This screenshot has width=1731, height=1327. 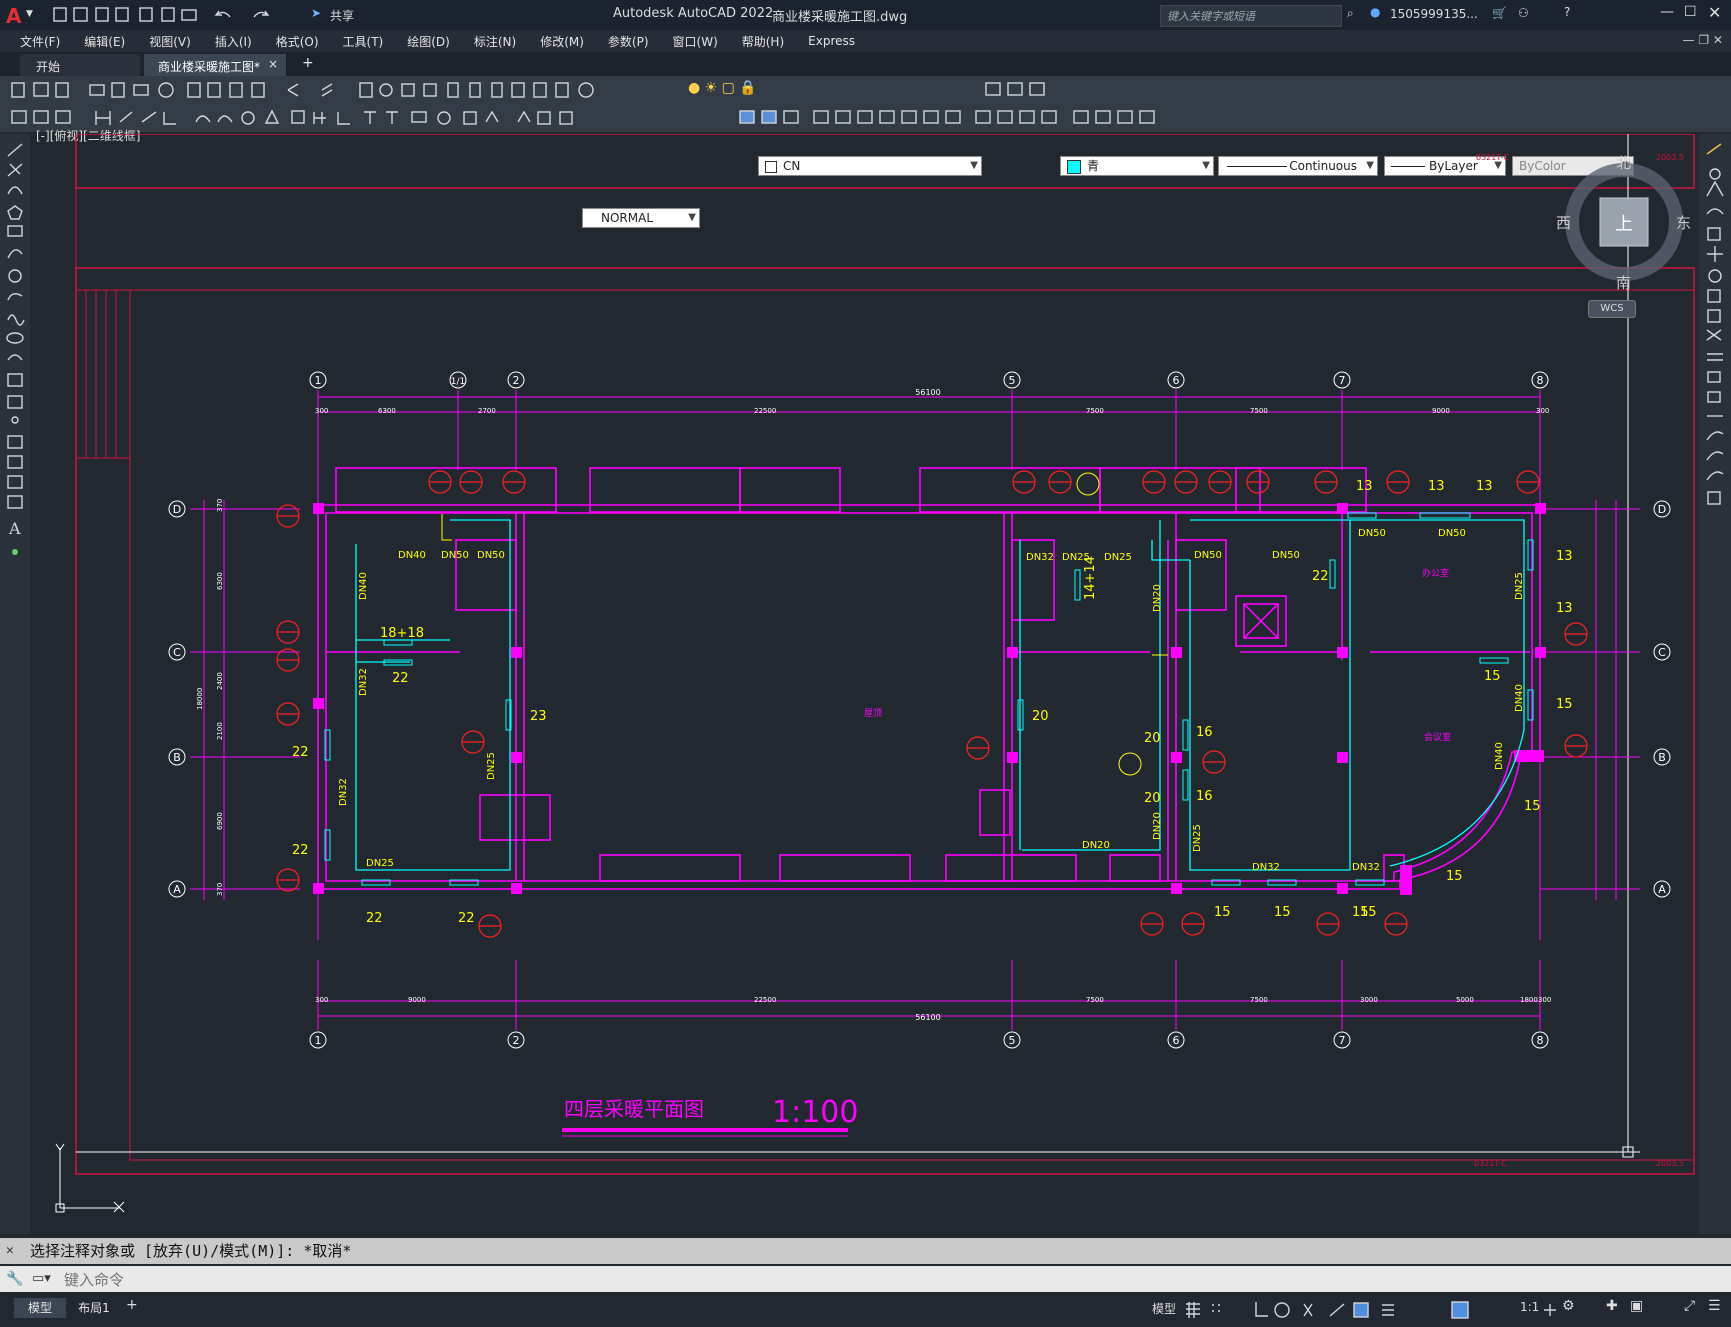 What do you see at coordinates (15, 364) in the screenshot?
I see `draw-tools-icons: A` at bounding box center [15, 364].